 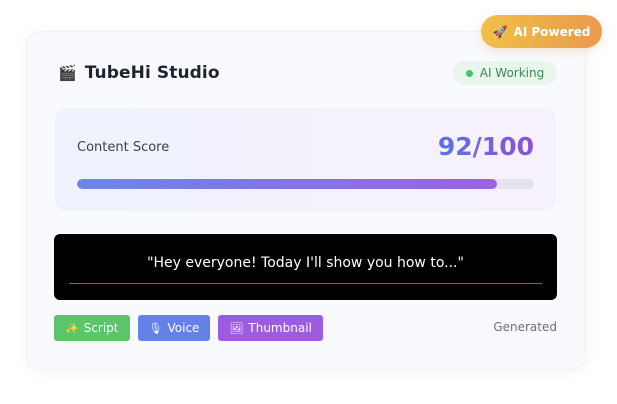 I want to click on ai-status-label: AI Working, so click(x=512, y=73).